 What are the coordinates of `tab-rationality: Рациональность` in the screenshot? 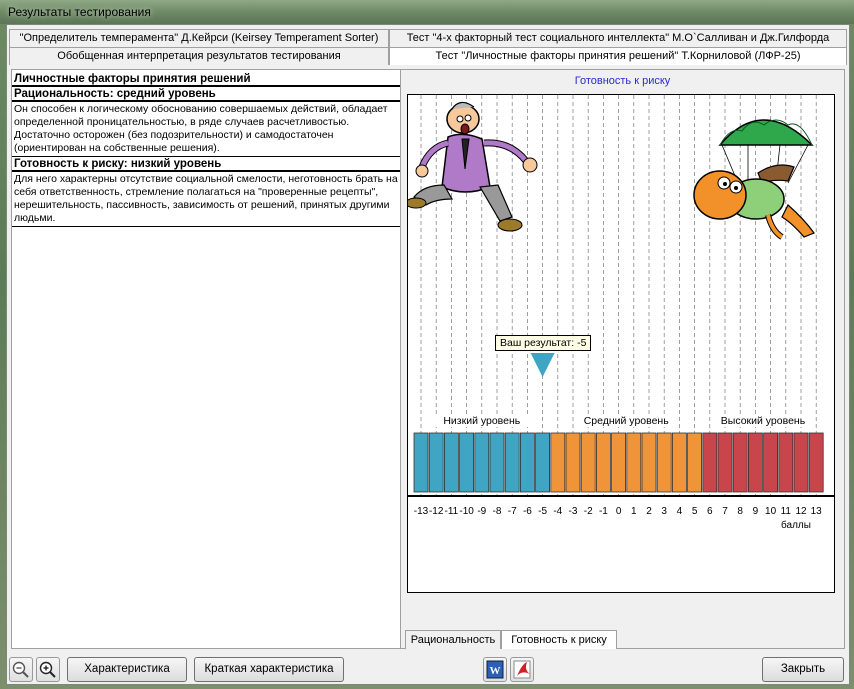 It's located at (453, 639).